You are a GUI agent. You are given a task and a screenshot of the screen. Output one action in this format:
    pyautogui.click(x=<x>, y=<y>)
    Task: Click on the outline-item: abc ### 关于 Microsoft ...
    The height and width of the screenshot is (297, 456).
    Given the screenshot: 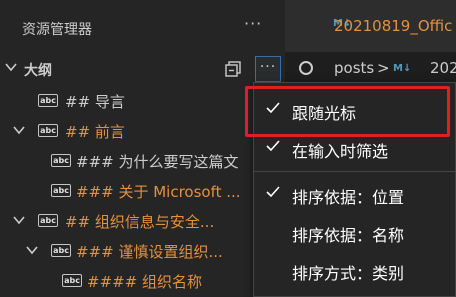 What is the action you would take?
    pyautogui.click(x=142, y=191)
    